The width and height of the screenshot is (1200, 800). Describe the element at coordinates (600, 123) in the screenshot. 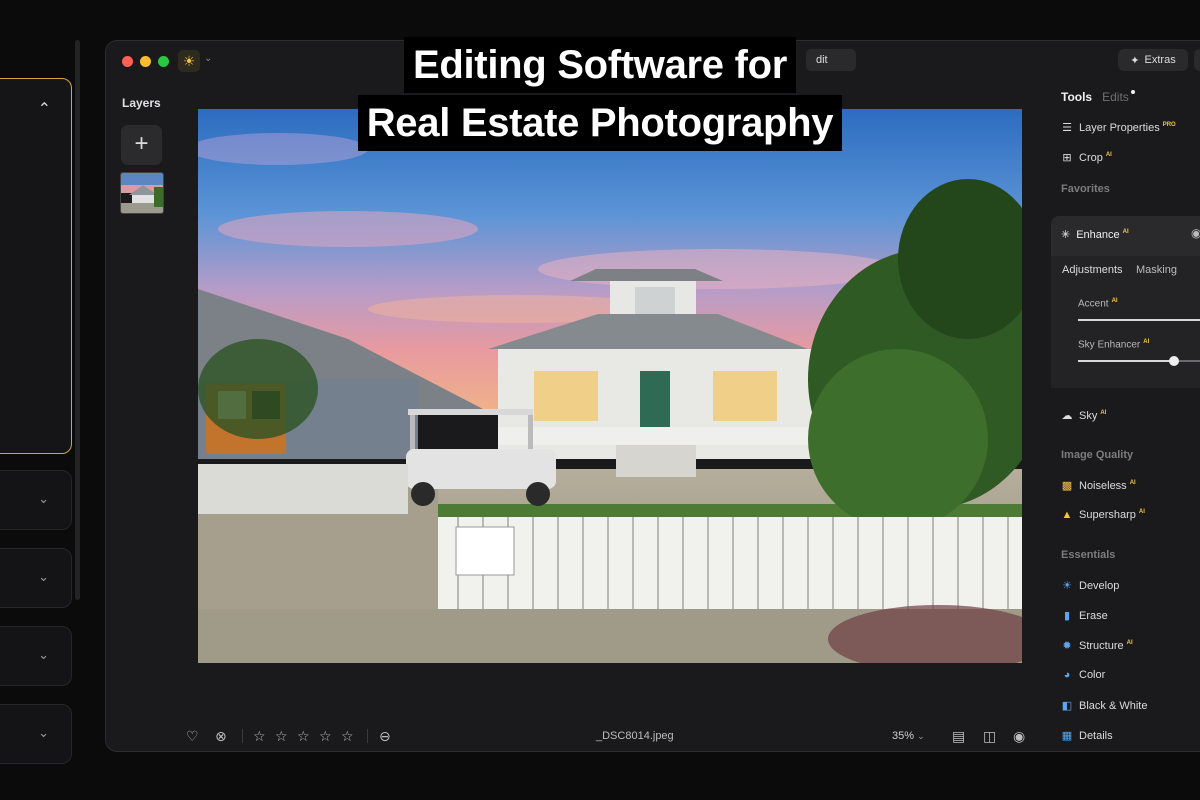

I see `headline-line-2: Real Estate Photography` at that location.